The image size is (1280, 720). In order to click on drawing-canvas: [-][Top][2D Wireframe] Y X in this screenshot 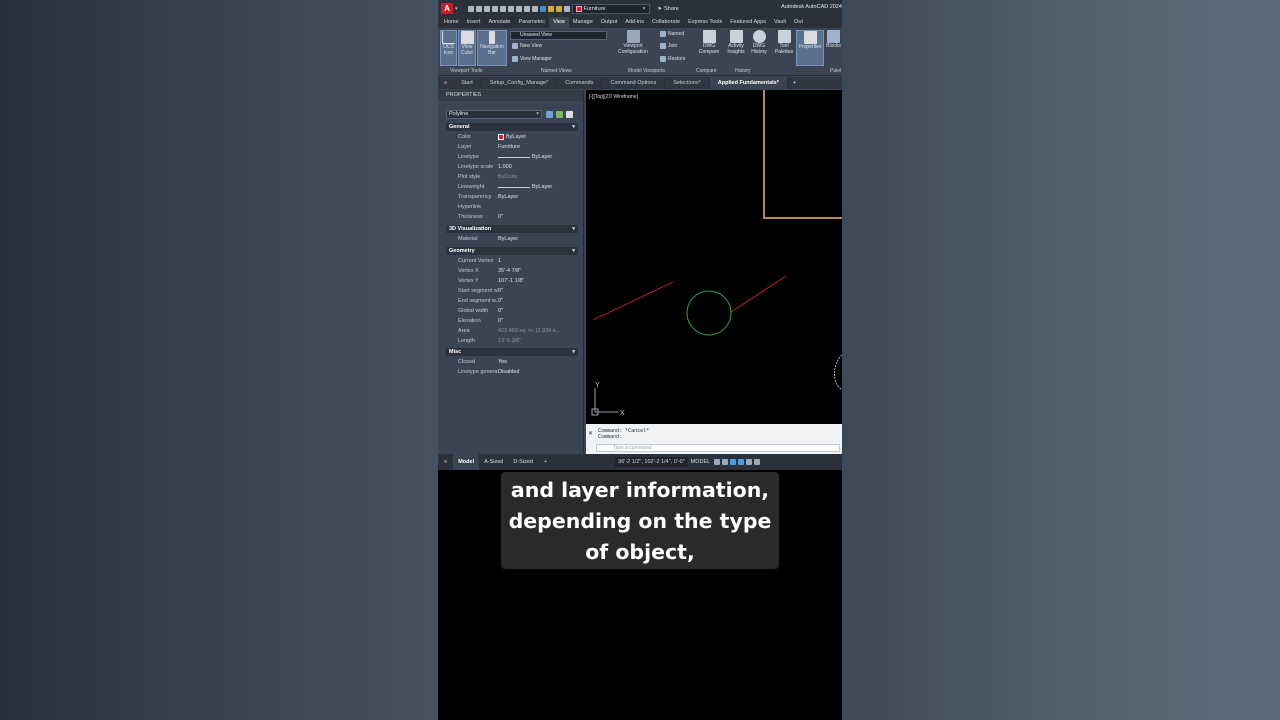, I will do `click(714, 257)`.